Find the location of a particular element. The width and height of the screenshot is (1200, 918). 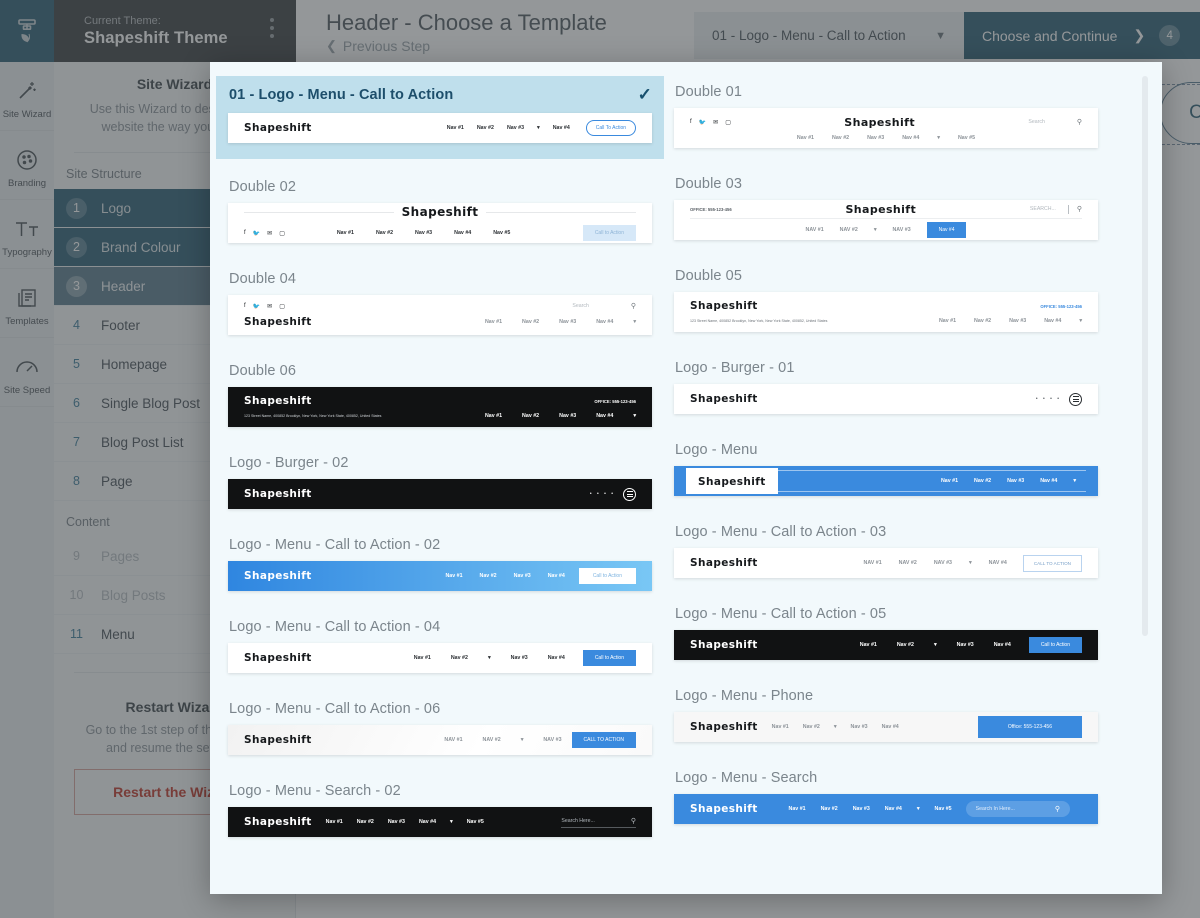

preview-cta: Call To Action is located at coordinates (610, 128).